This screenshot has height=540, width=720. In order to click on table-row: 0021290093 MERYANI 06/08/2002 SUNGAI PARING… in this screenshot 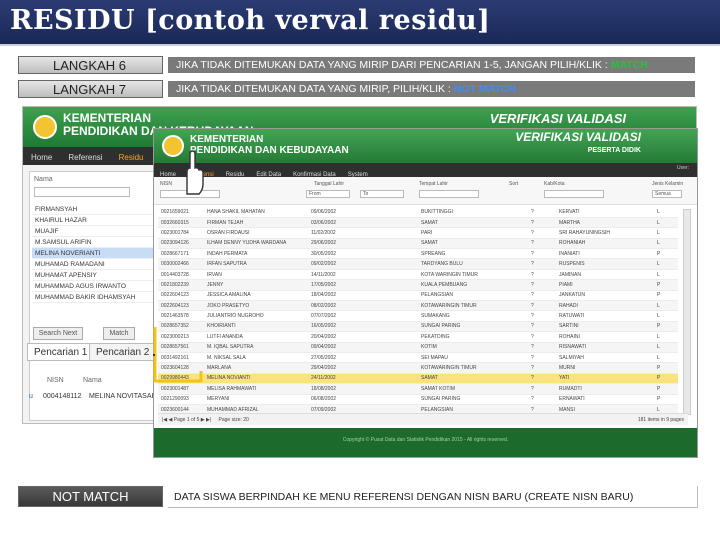, I will do `click(418, 399)`.